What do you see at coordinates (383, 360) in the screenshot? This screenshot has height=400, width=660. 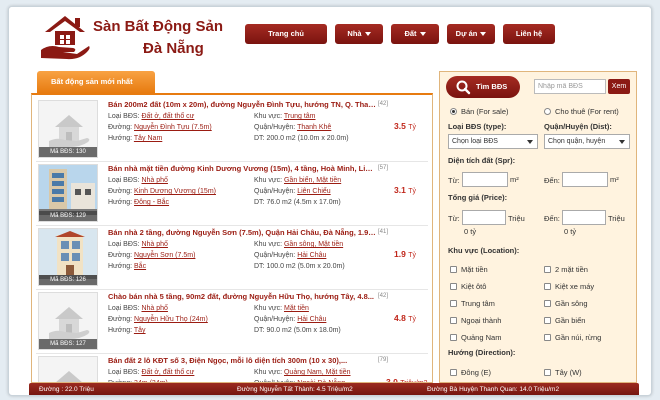 I see `view-count: [79]` at bounding box center [383, 360].